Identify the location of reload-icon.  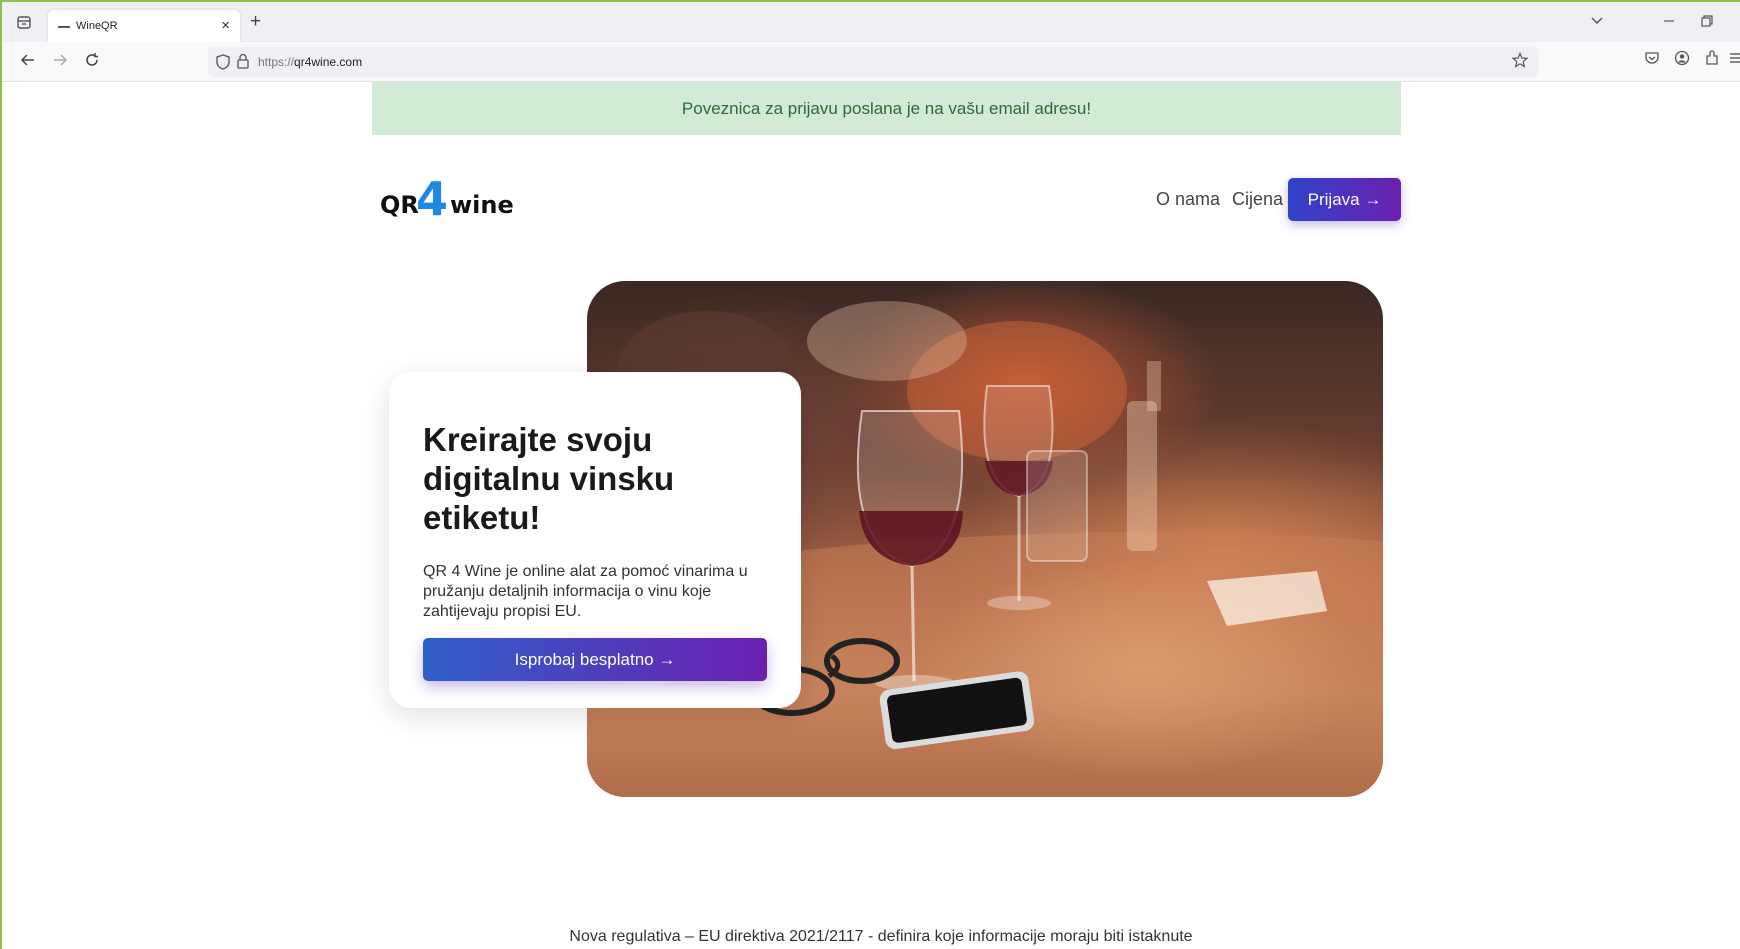
(92, 62).